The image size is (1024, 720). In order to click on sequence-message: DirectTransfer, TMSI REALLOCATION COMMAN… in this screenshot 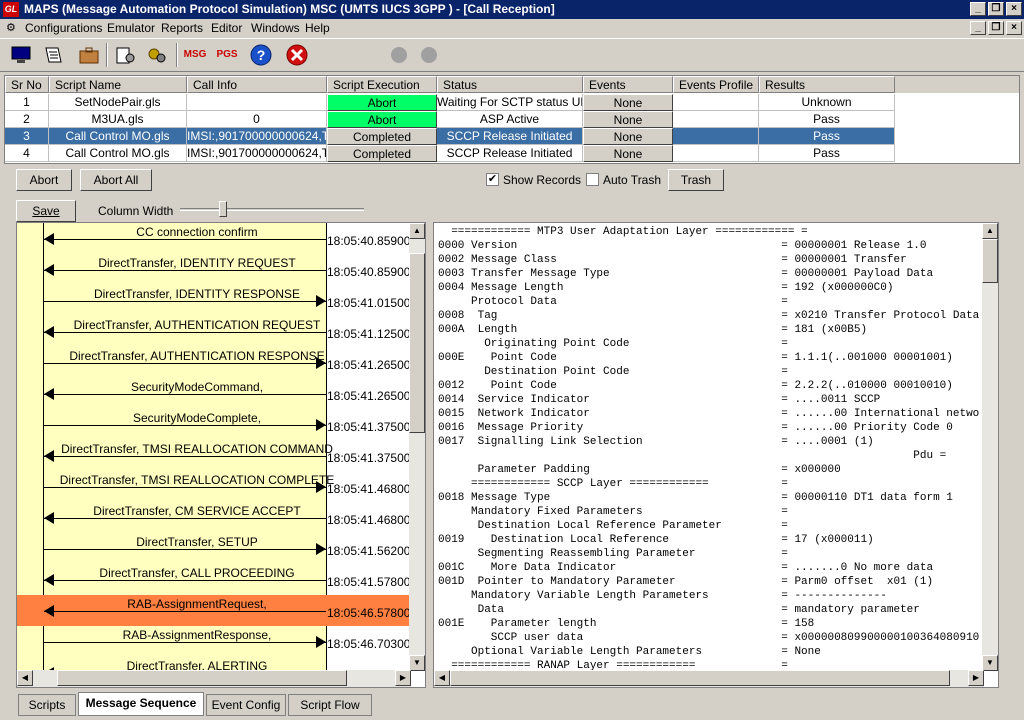, I will do `click(221, 455)`.